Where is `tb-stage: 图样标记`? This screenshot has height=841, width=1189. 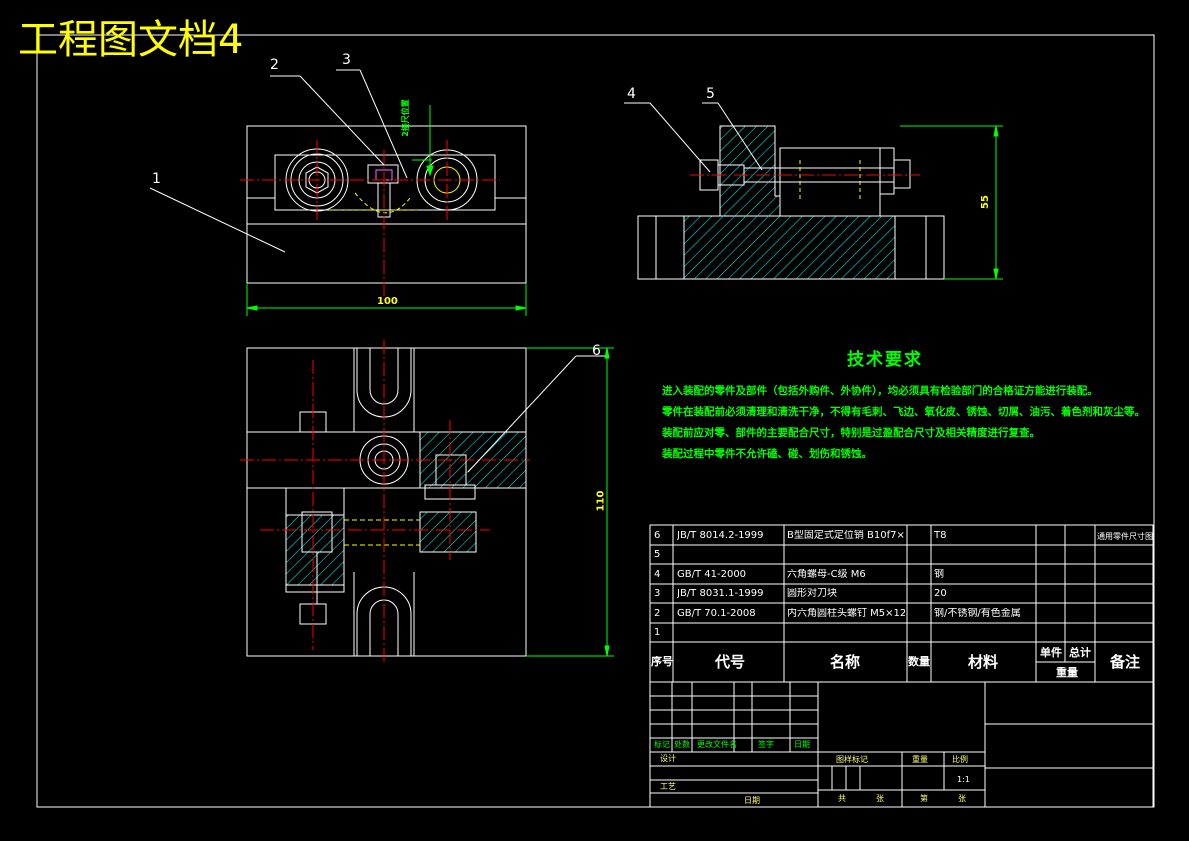
tb-stage: 图样标记 is located at coordinates (852, 759).